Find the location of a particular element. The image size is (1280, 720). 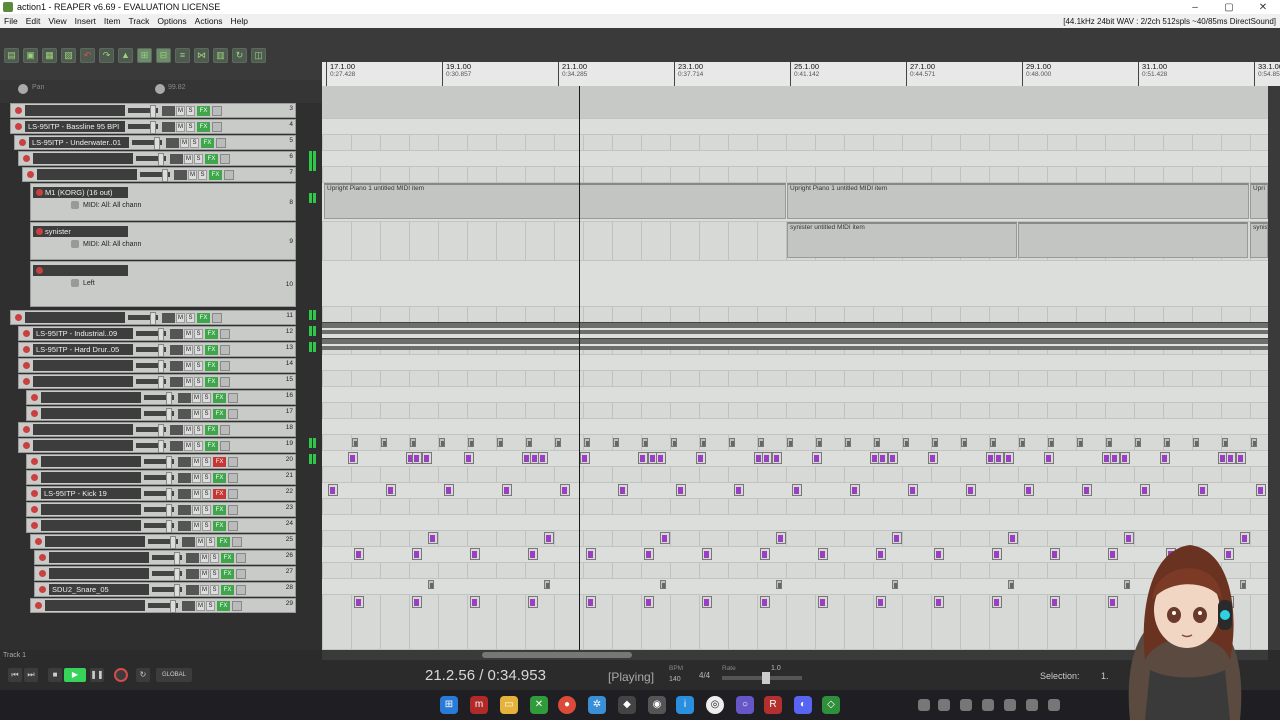

settings-icon: ✲ is located at coordinates (597, 705).